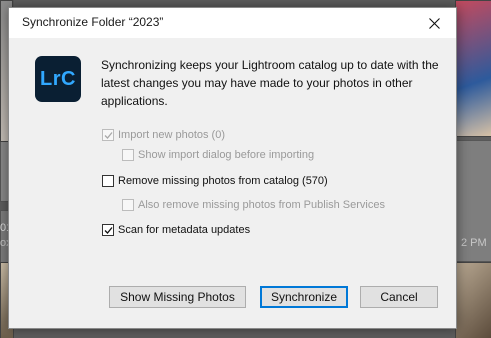  I want to click on checkbox-label: Import new photos (0), so click(171, 135).